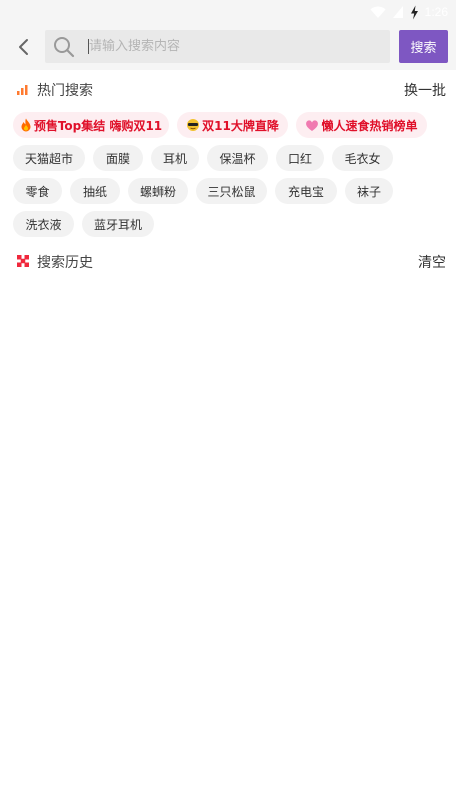 Image resolution: width=456 pixels, height=811 pixels. What do you see at coordinates (414, 12) in the screenshot?
I see `battery-charging-icon` at bounding box center [414, 12].